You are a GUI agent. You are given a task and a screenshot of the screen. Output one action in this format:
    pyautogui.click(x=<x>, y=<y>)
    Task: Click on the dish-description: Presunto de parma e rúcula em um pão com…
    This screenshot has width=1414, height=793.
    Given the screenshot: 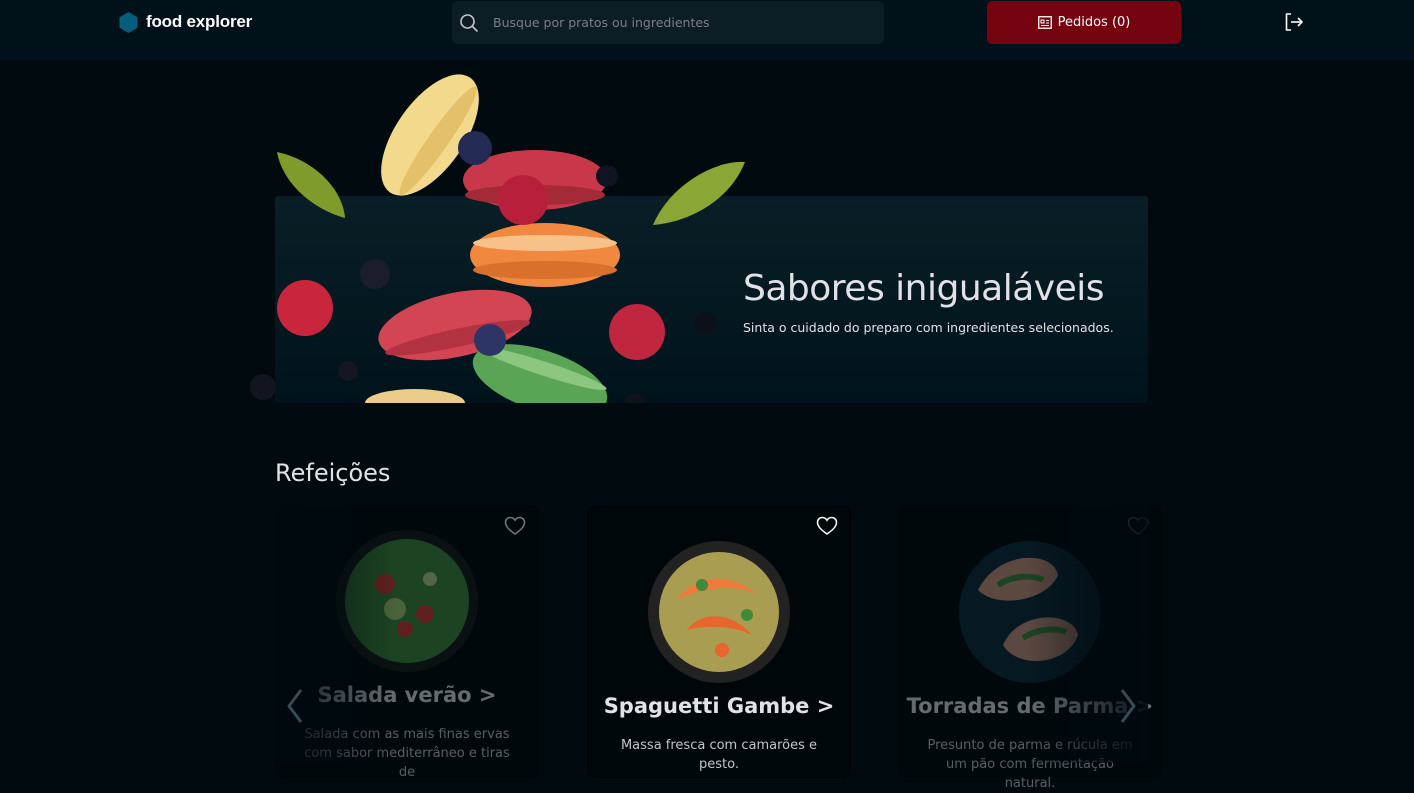 What is the action you would take?
    pyautogui.click(x=1030, y=764)
    